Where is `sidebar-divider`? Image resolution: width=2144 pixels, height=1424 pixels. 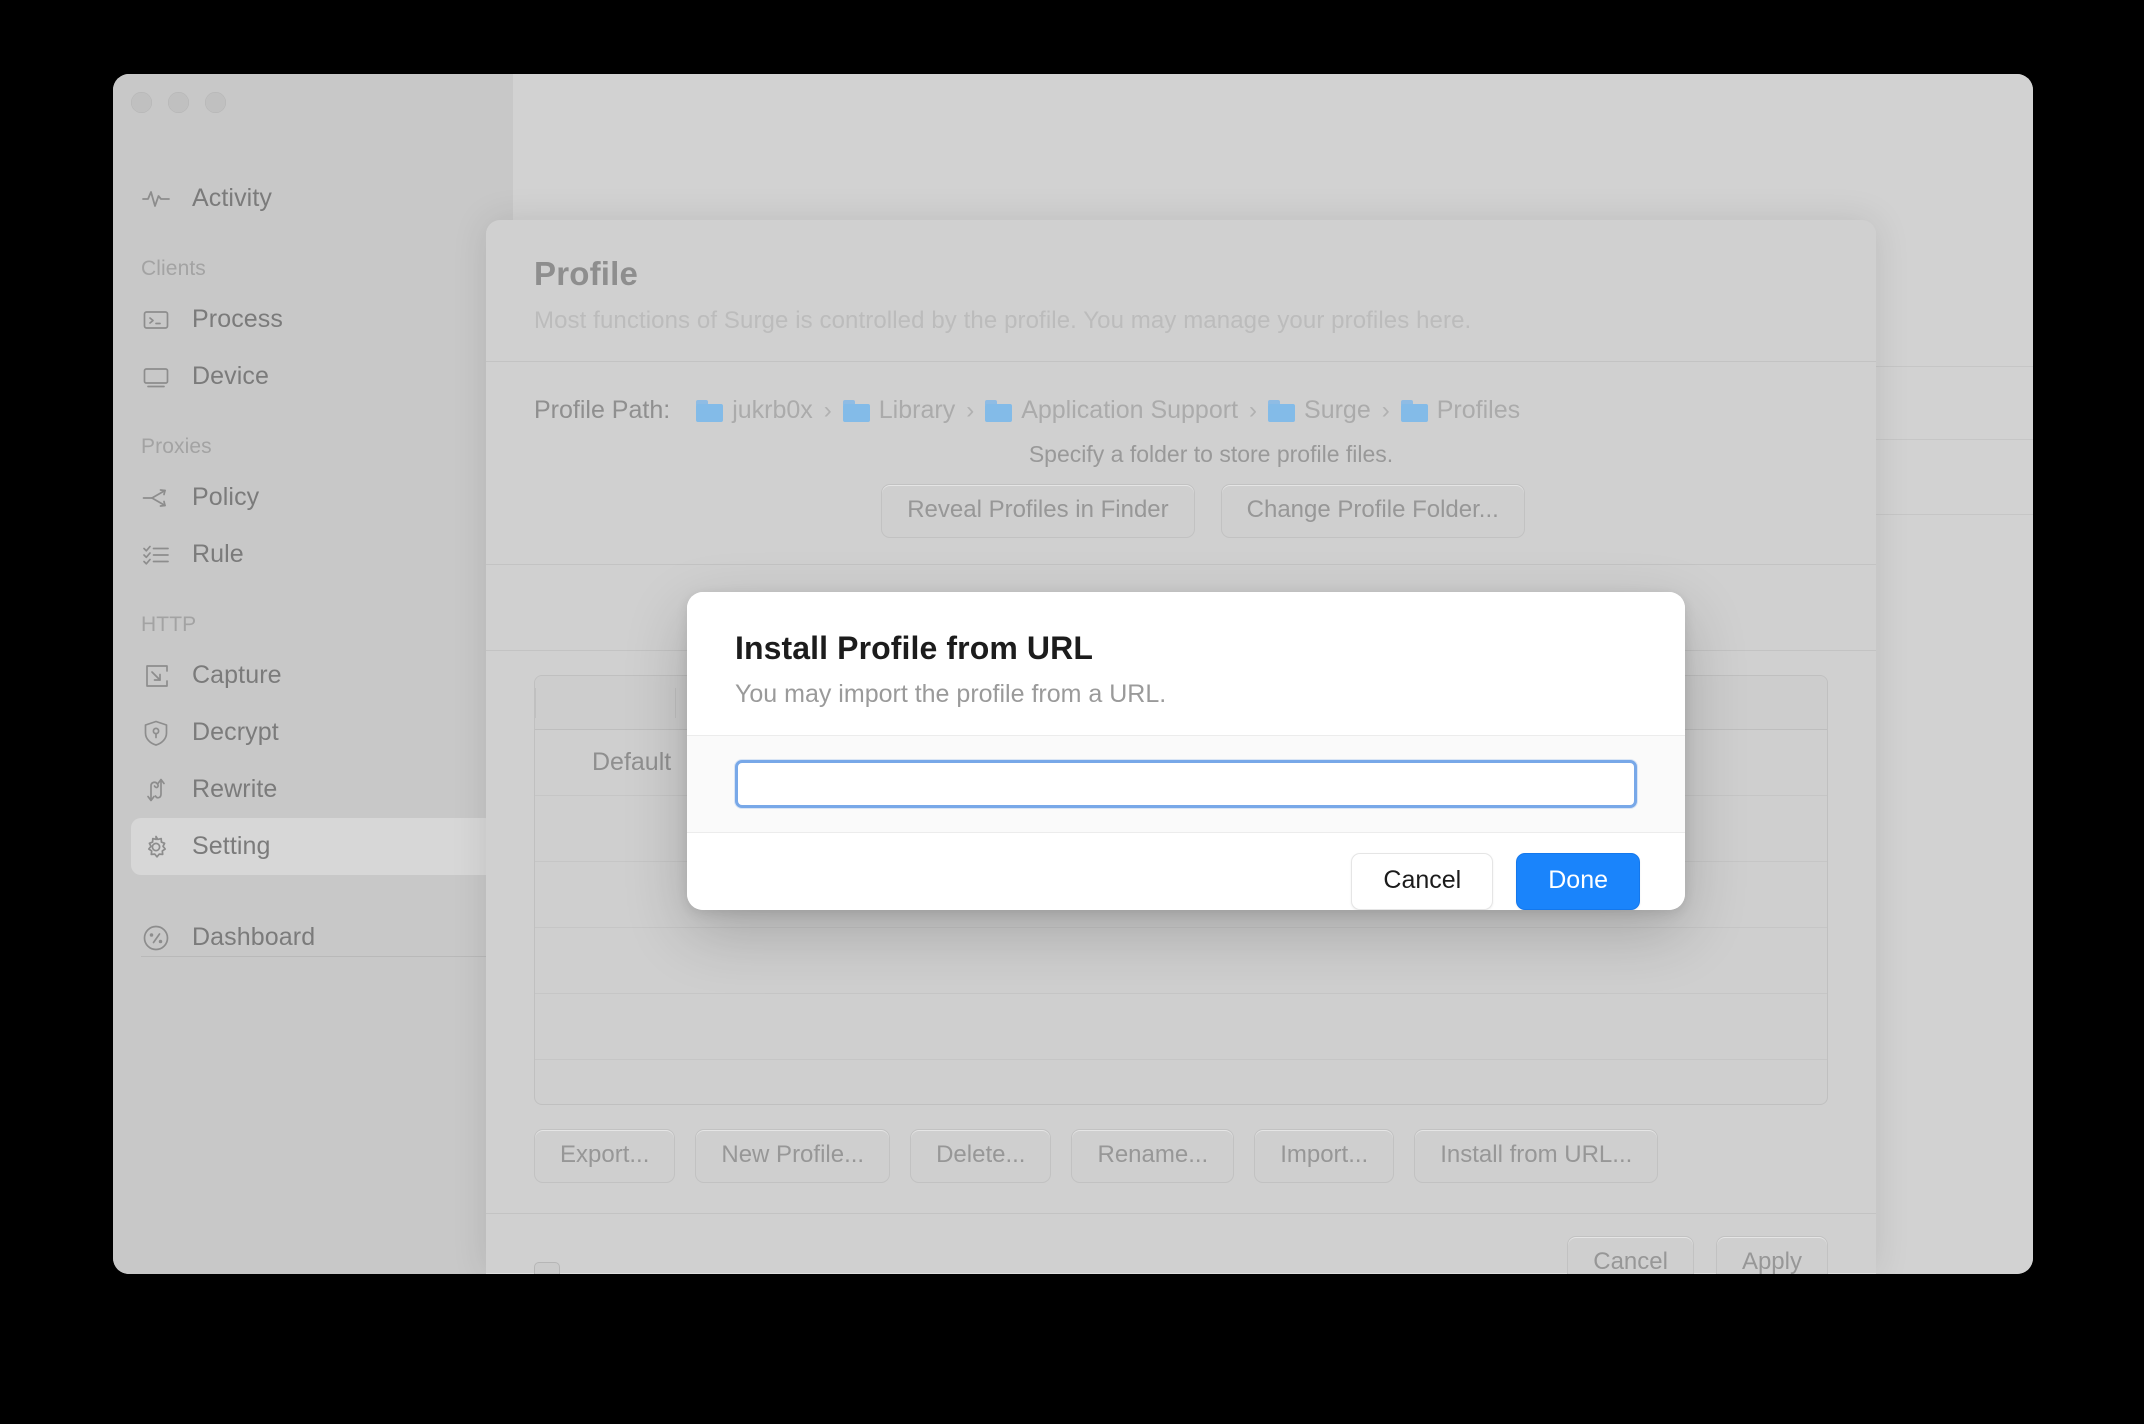 sidebar-divider is located at coordinates (315, 956).